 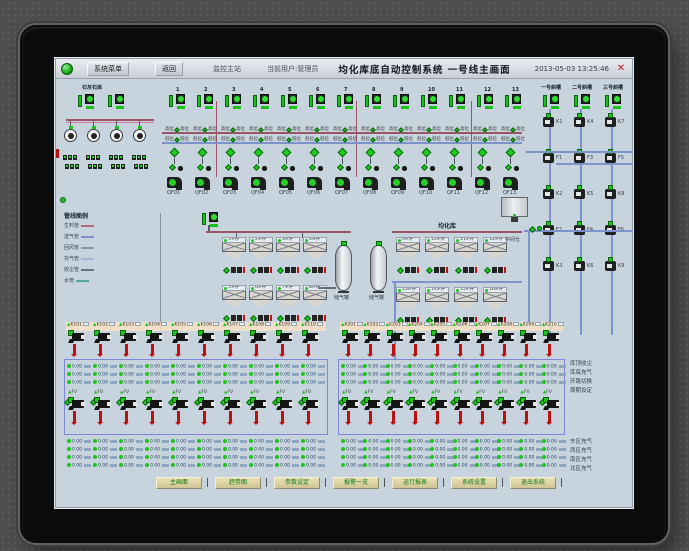 I want to click on weigh-hopper: 10#秤, so click(x=437, y=256).